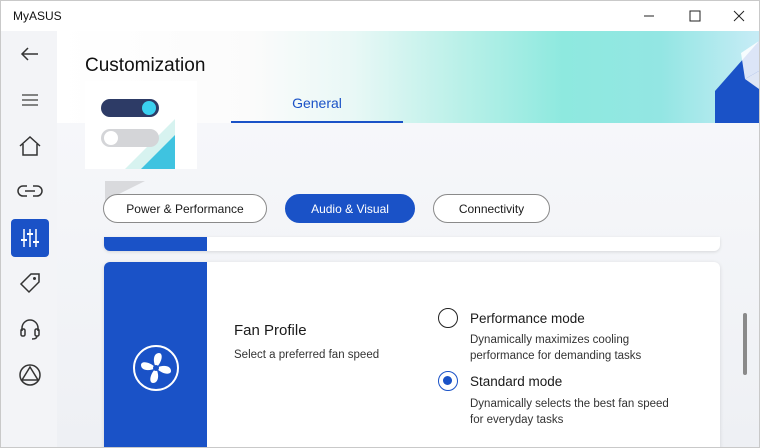 This screenshot has width=760, height=448. What do you see at coordinates (448, 318) in the screenshot?
I see `performance-mode-radio` at bounding box center [448, 318].